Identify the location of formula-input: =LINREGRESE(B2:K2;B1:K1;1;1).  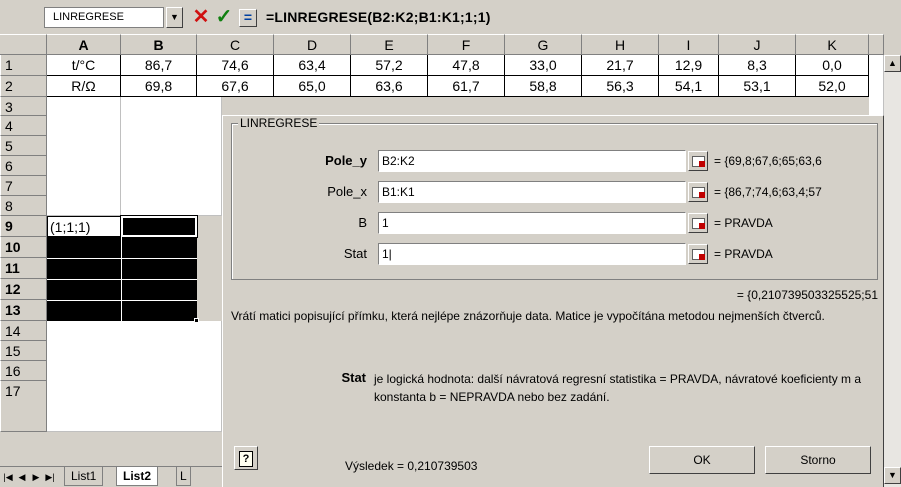
(378, 17).